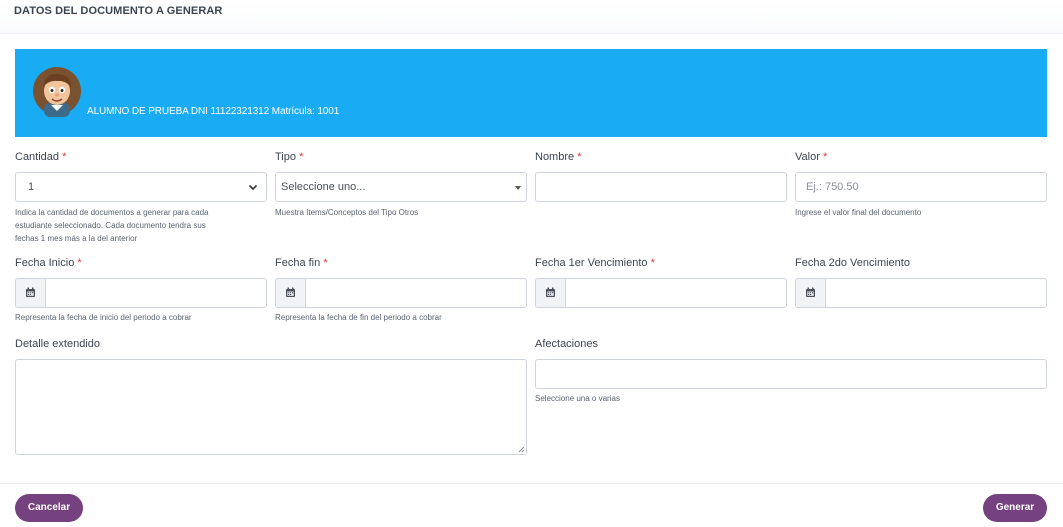 This screenshot has height=527, width=1063. What do you see at coordinates (595, 263) in the screenshot?
I see `fecha-1er-venc-label: Fecha 1er Vencimiento *` at bounding box center [595, 263].